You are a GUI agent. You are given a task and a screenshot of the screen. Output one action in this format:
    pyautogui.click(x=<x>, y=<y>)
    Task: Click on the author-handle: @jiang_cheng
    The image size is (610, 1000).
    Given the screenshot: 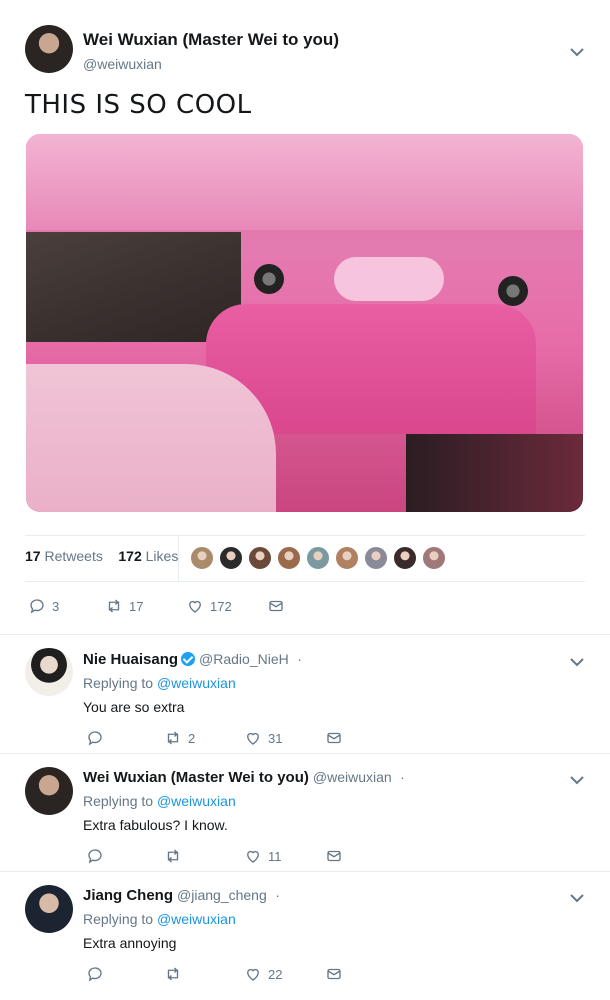 What is the action you would take?
    pyautogui.click(x=222, y=895)
    